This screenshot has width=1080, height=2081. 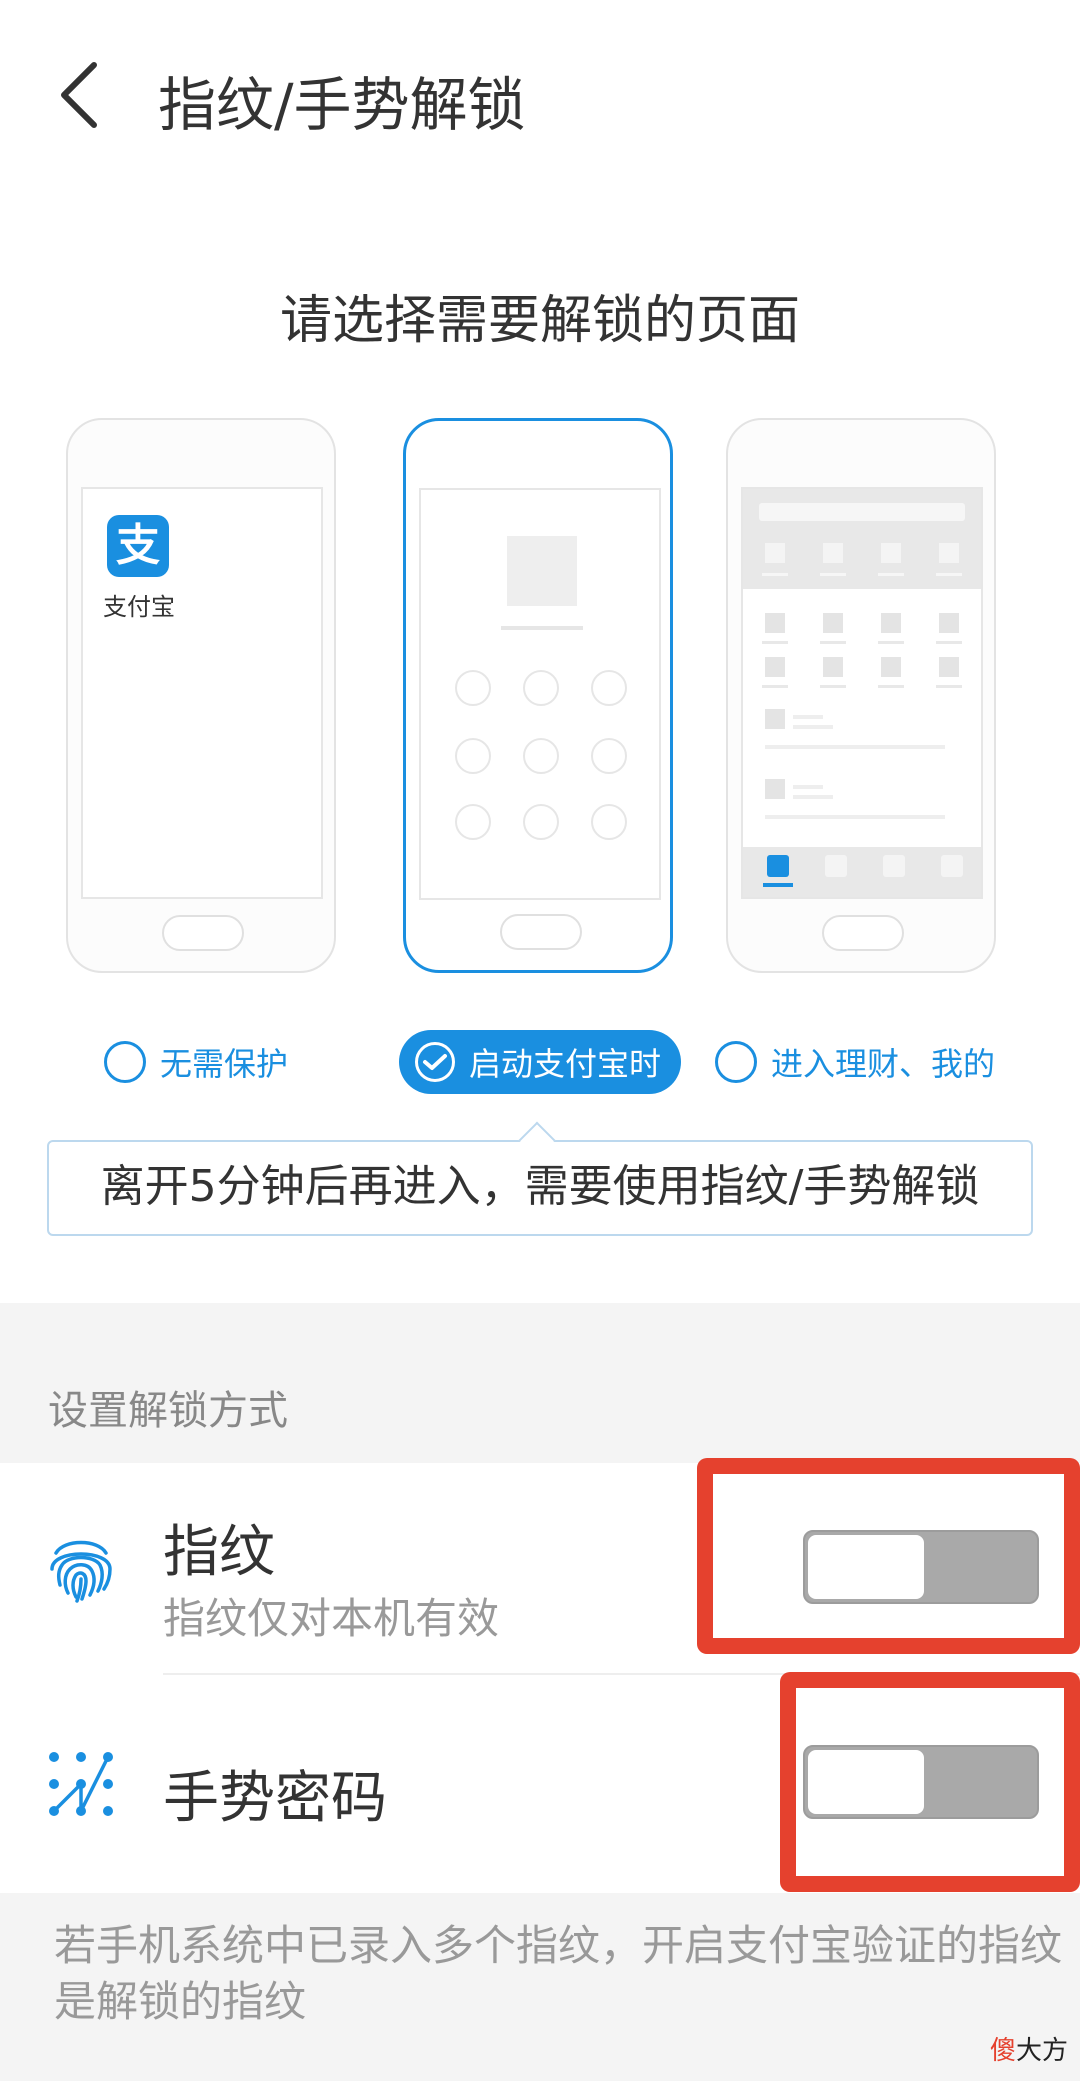 I want to click on search-placeholder, so click(x=862, y=512).